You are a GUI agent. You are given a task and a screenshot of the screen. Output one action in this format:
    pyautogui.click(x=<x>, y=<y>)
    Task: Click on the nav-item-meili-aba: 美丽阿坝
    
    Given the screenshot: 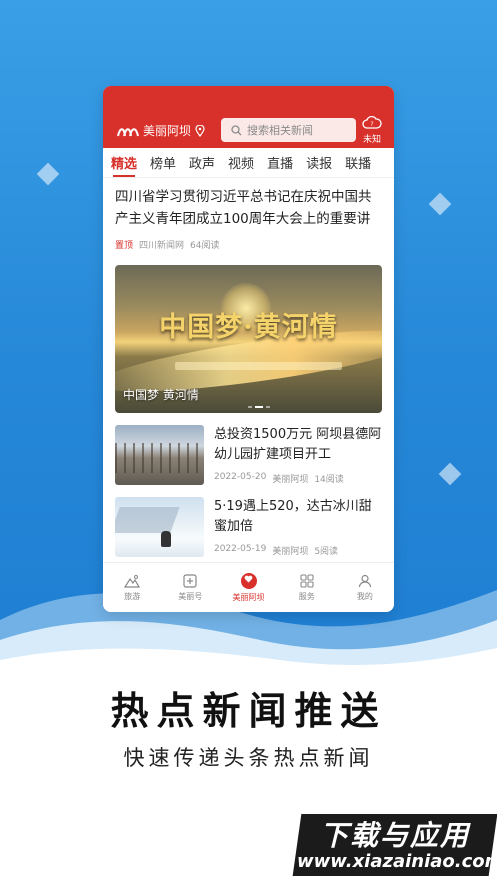 What is the action you would take?
    pyautogui.click(x=248, y=587)
    